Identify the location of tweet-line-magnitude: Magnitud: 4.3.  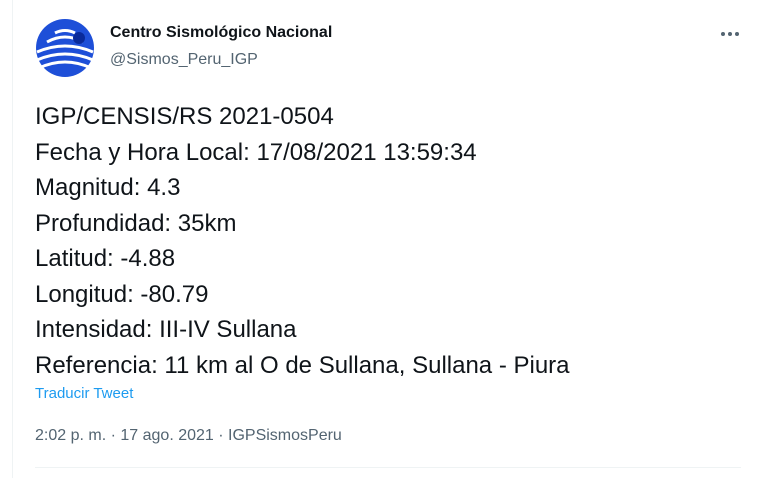
(108, 187).